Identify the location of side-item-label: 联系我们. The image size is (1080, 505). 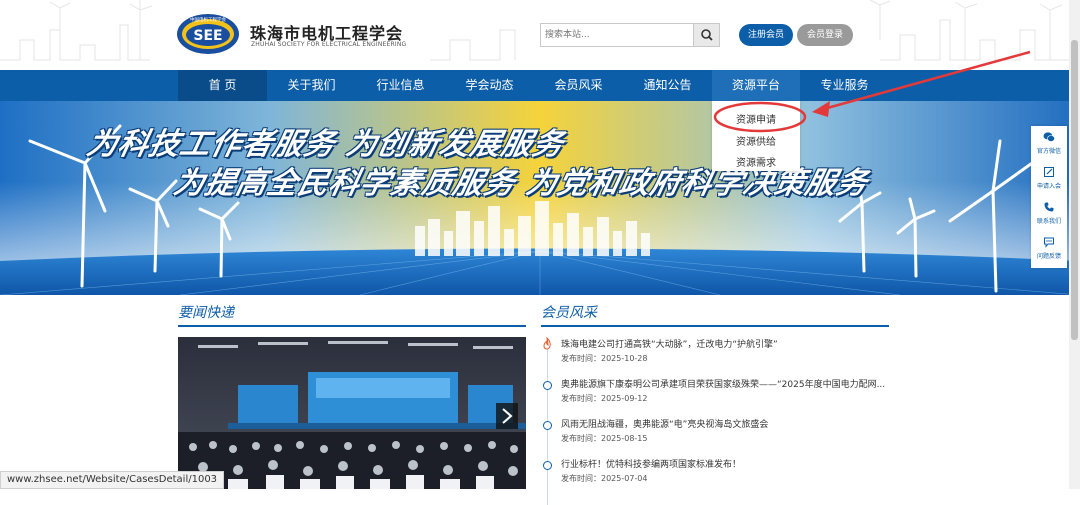
(1048, 221).